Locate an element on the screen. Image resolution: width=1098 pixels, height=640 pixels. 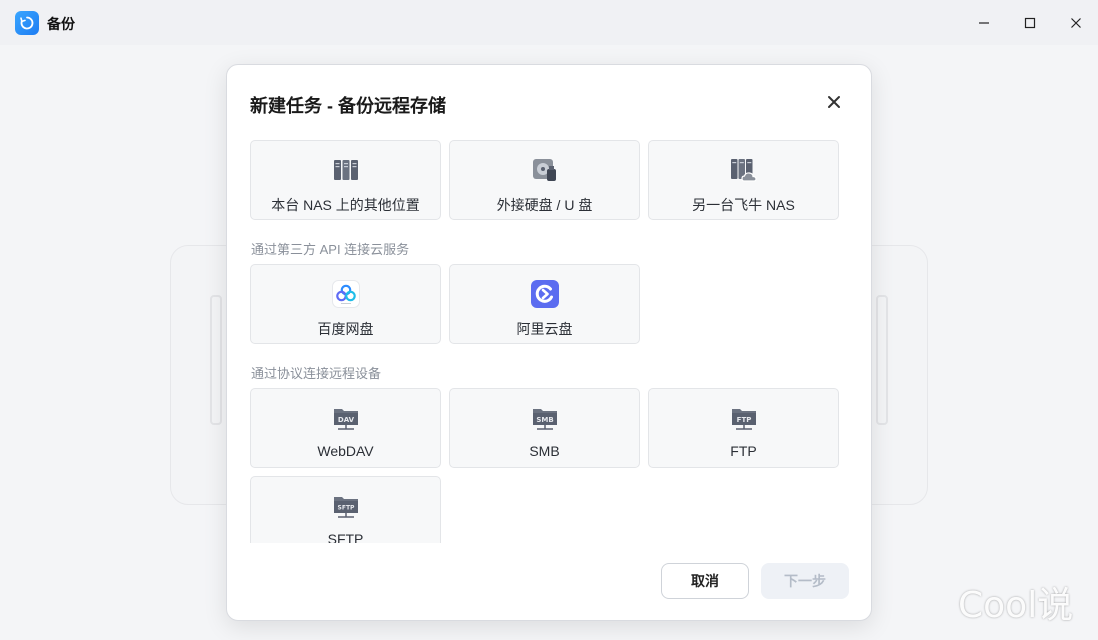
option-label: SFTP is located at coordinates (345, 537).